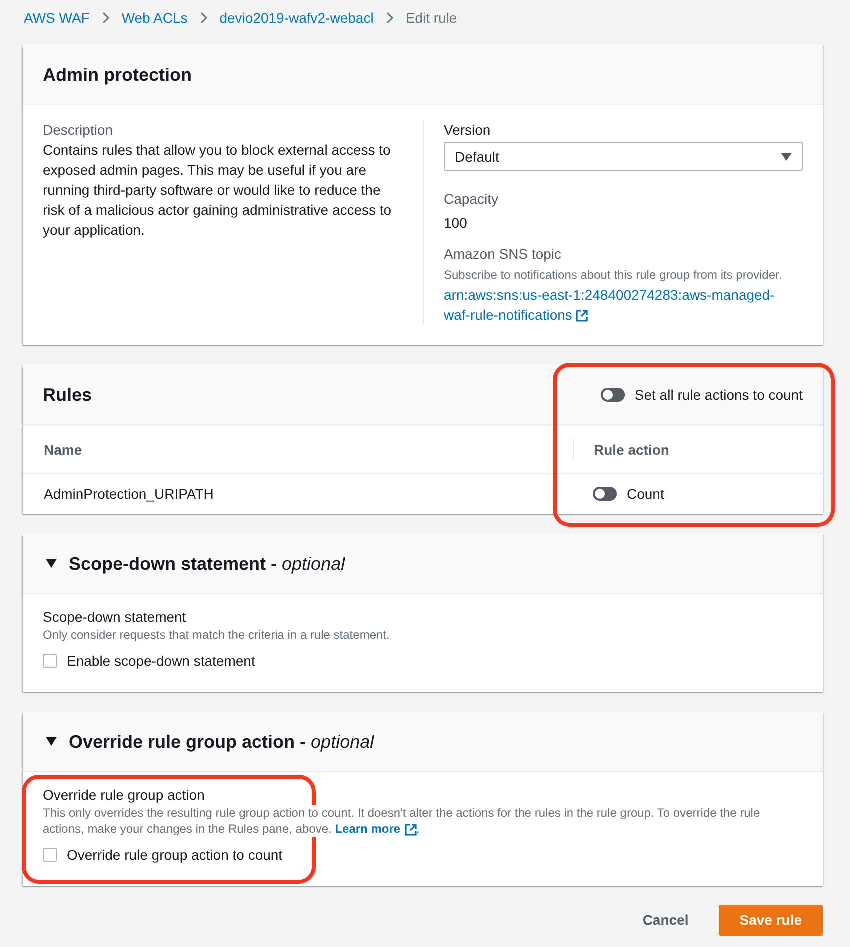 This screenshot has height=947, width=850. What do you see at coordinates (63, 450) in the screenshot?
I see `column-header: Name` at bounding box center [63, 450].